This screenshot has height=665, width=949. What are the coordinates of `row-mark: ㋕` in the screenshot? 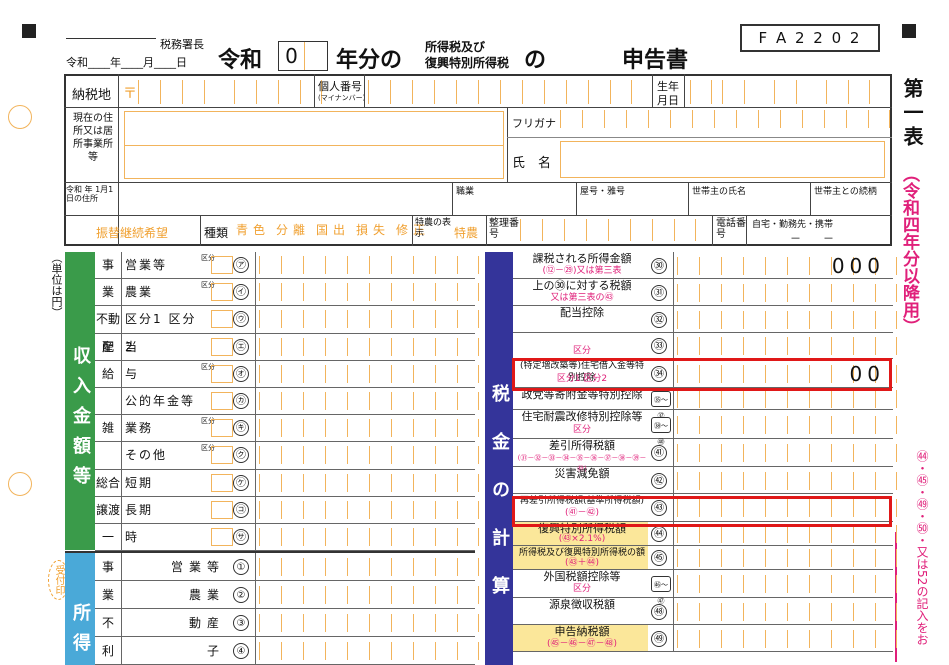 It's located at (241, 401).